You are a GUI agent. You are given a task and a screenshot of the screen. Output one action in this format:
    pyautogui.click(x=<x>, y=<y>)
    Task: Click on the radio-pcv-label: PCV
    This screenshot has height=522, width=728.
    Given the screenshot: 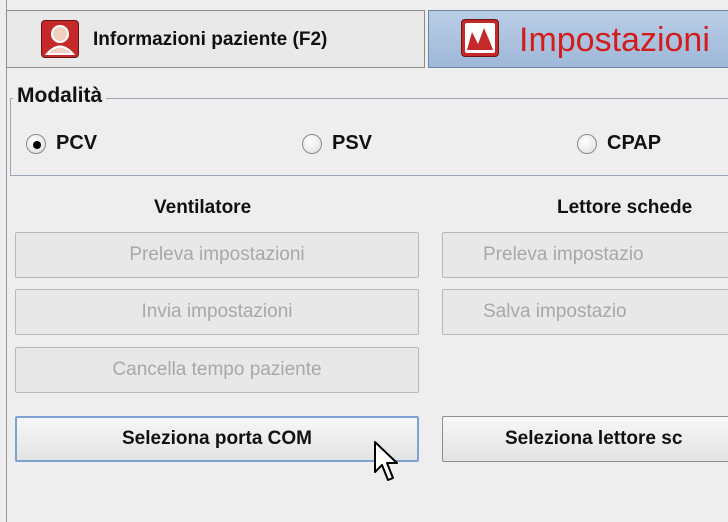 What is the action you would take?
    pyautogui.click(x=77, y=143)
    